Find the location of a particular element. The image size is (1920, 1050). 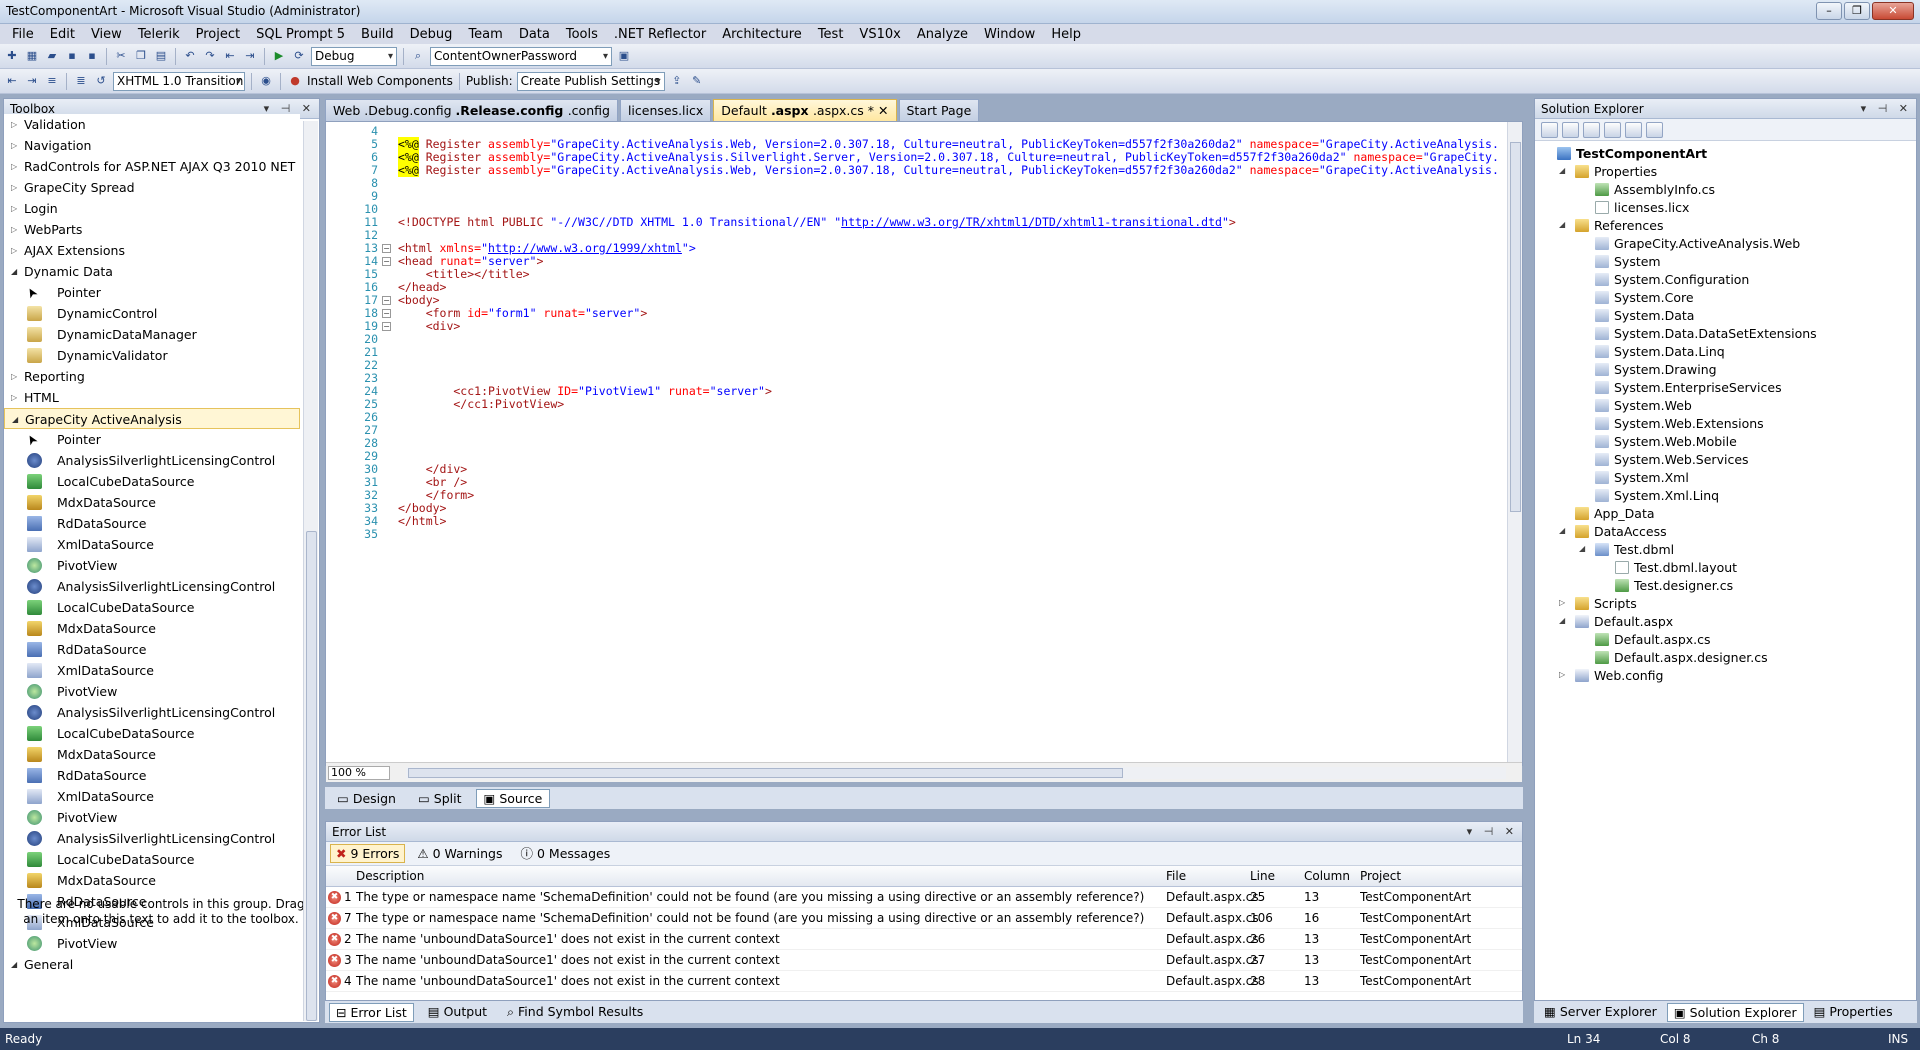

view-tab-split: ▭ Split is located at coordinates (440, 798).